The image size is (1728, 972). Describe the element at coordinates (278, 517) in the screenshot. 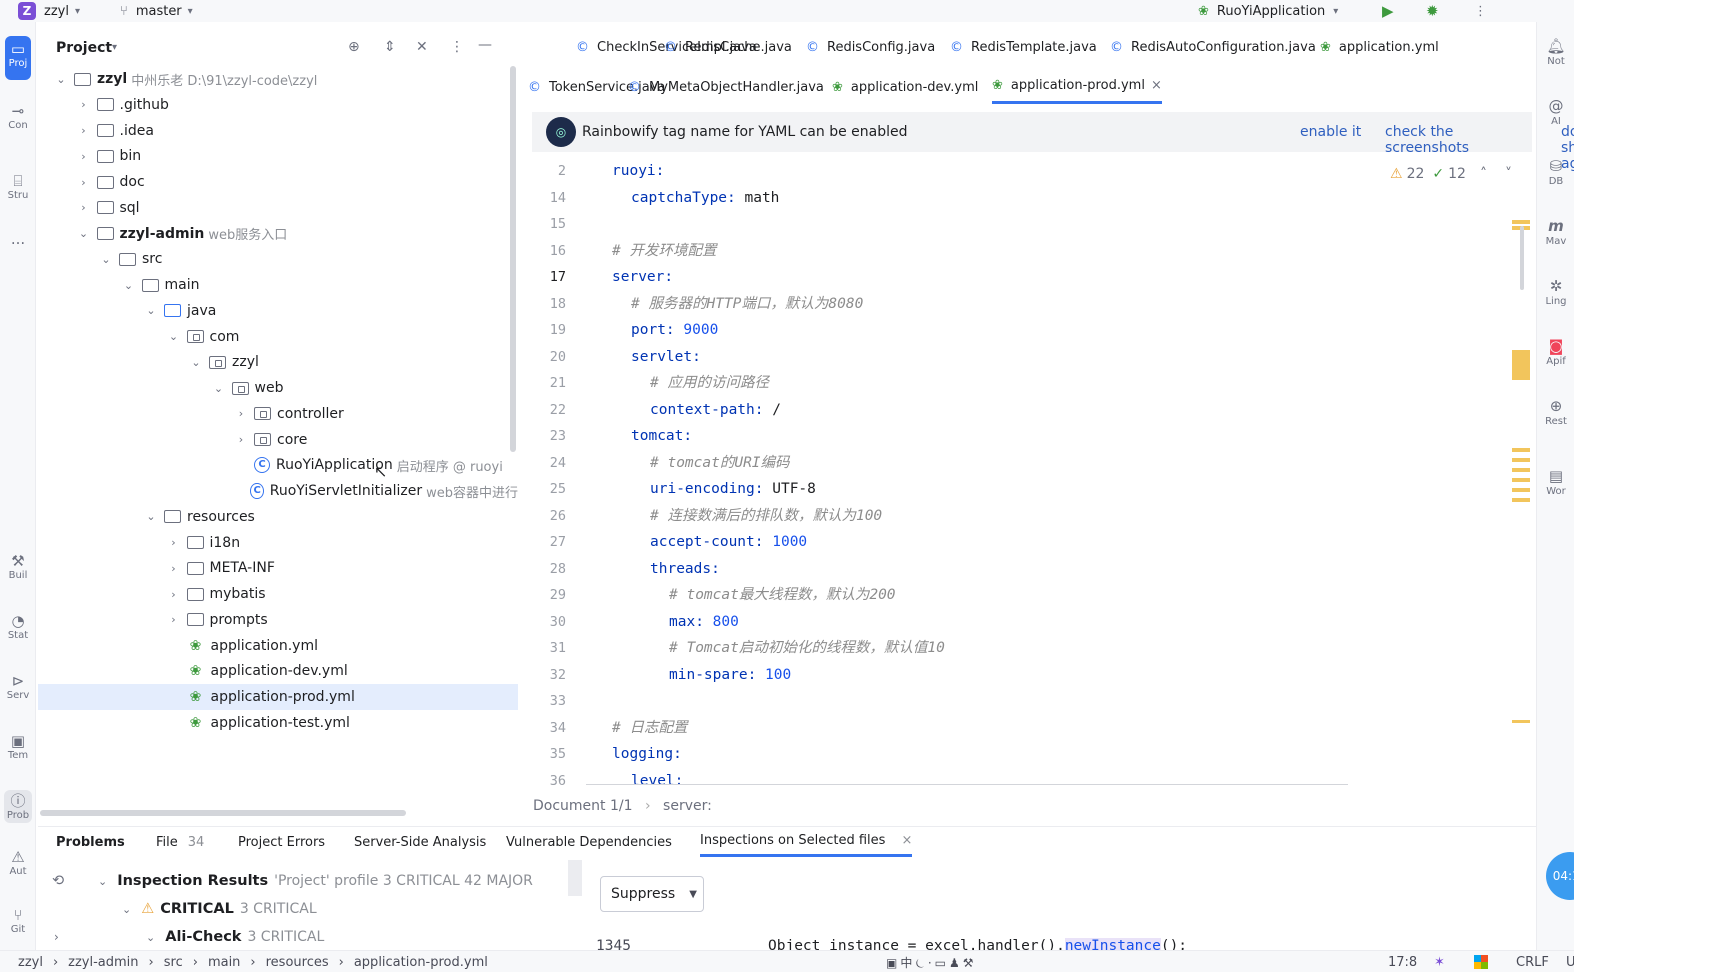

I see `tree-item: ⌄ resources` at that location.